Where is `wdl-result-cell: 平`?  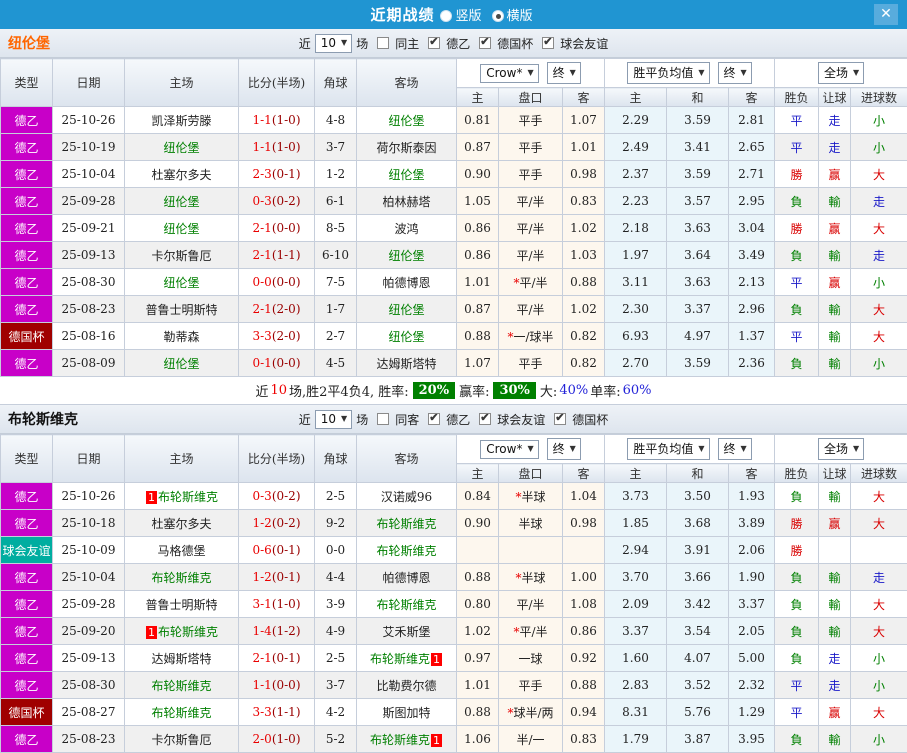 wdl-result-cell: 平 is located at coordinates (797, 336).